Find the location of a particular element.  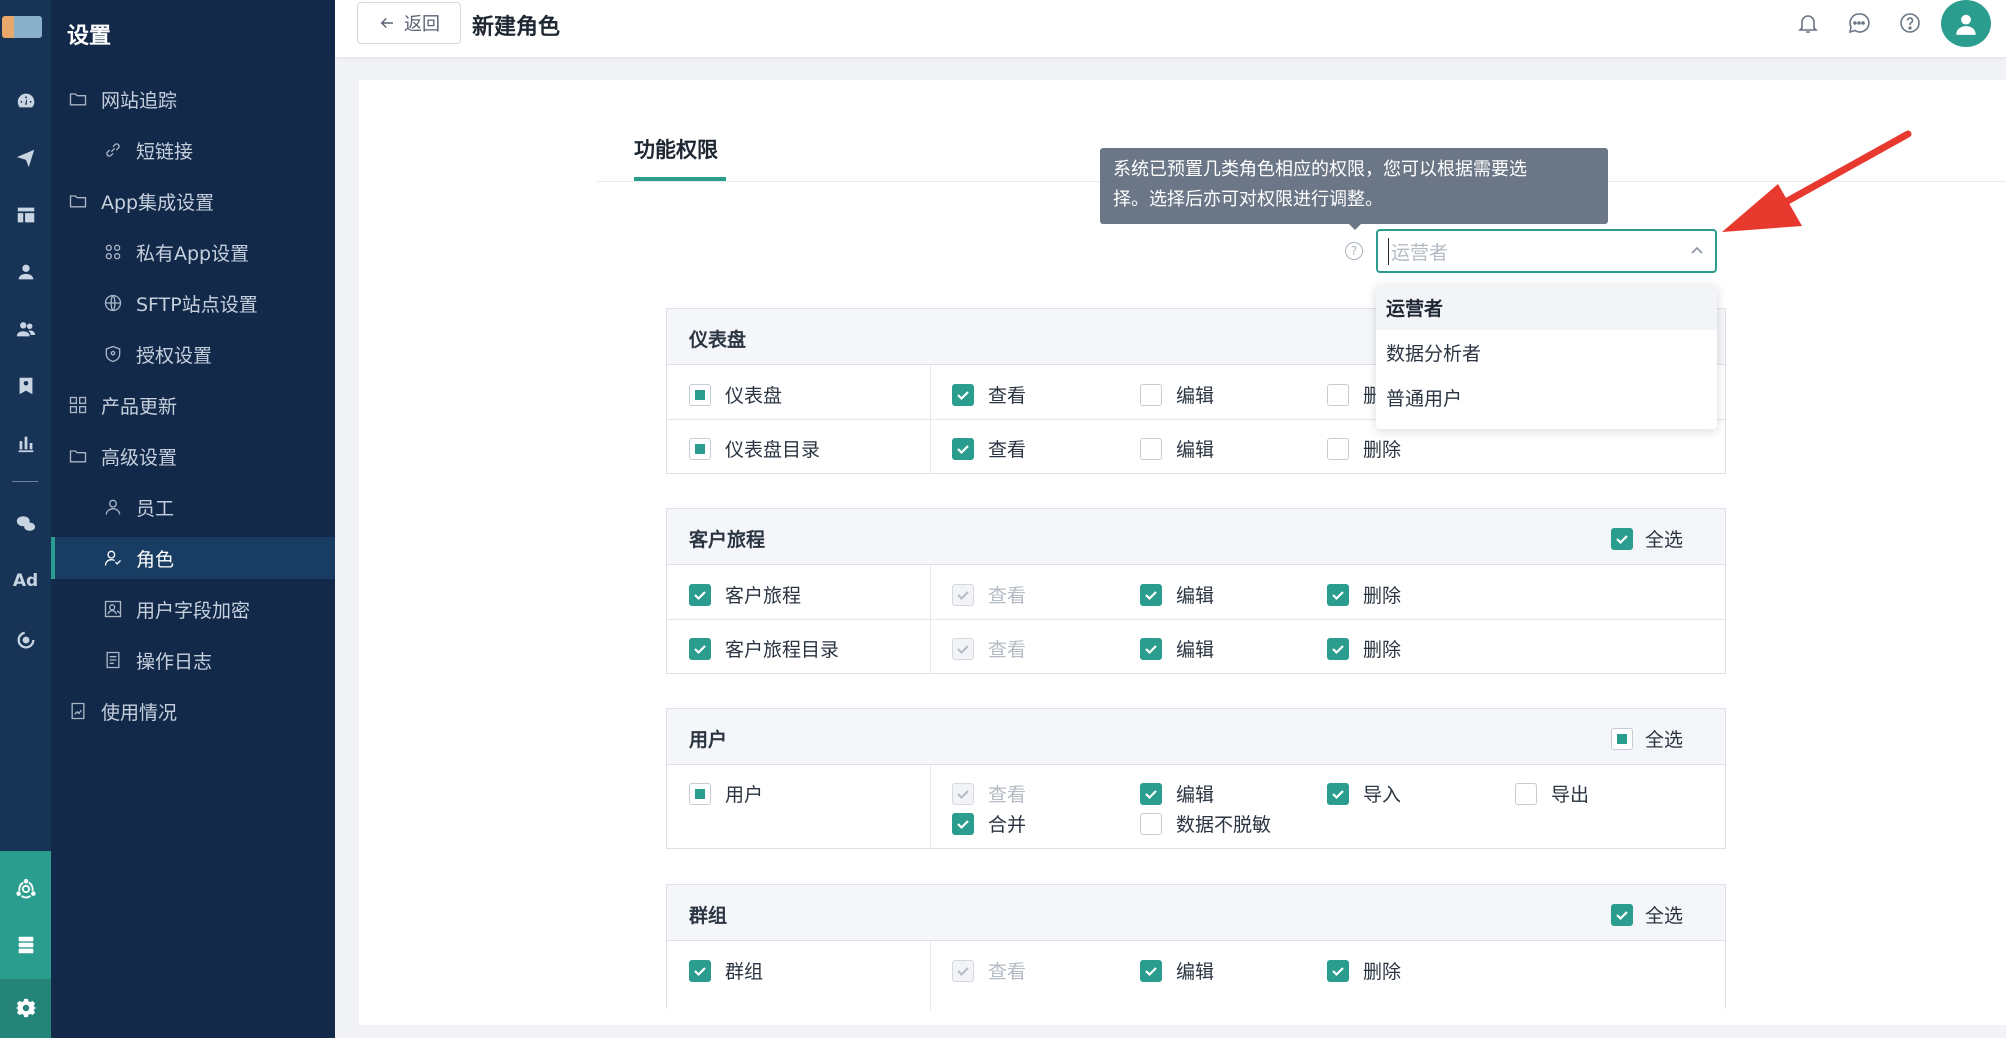

perm-export: 导出 is located at coordinates (1552, 793).